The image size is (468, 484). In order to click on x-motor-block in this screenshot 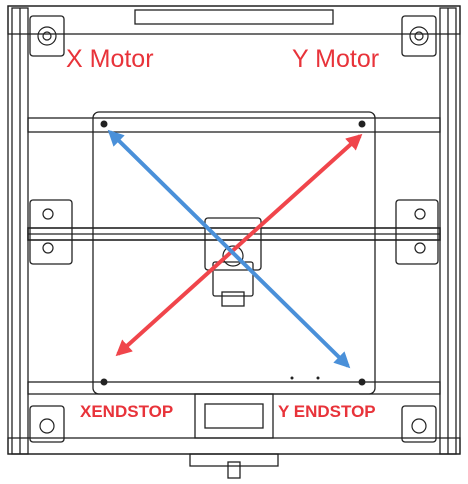, I will do `click(47, 36)`.